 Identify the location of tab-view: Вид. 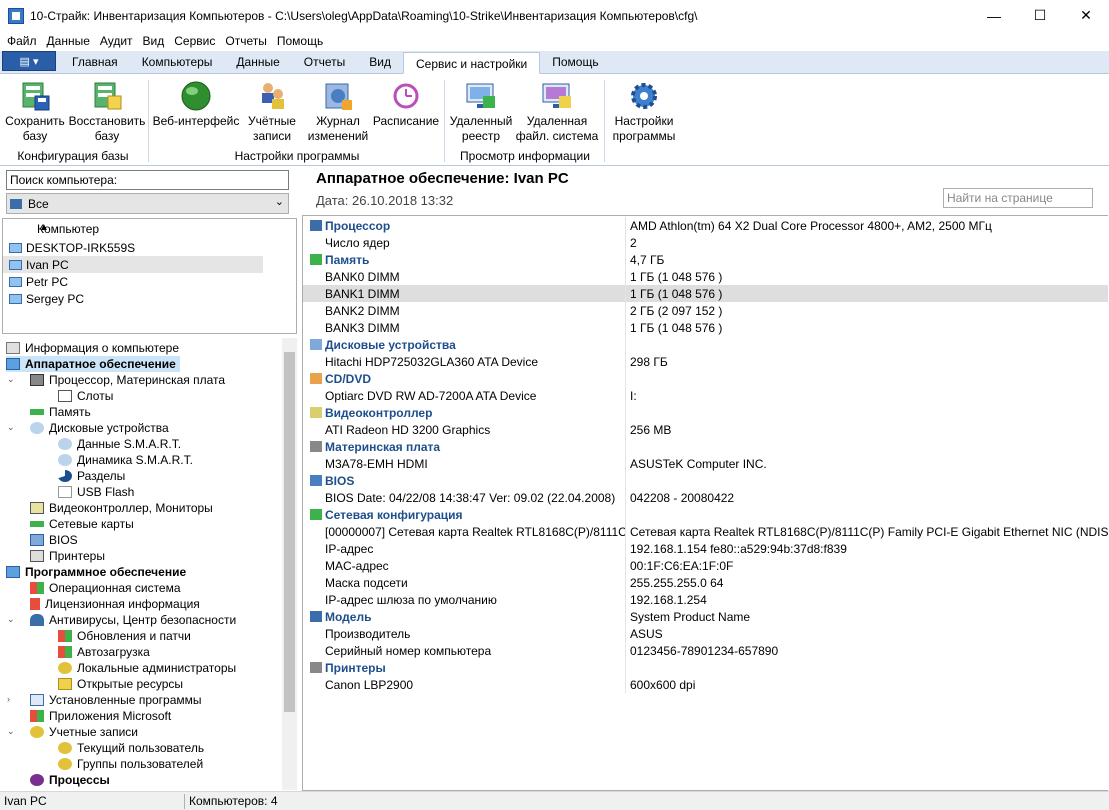
(380, 62).